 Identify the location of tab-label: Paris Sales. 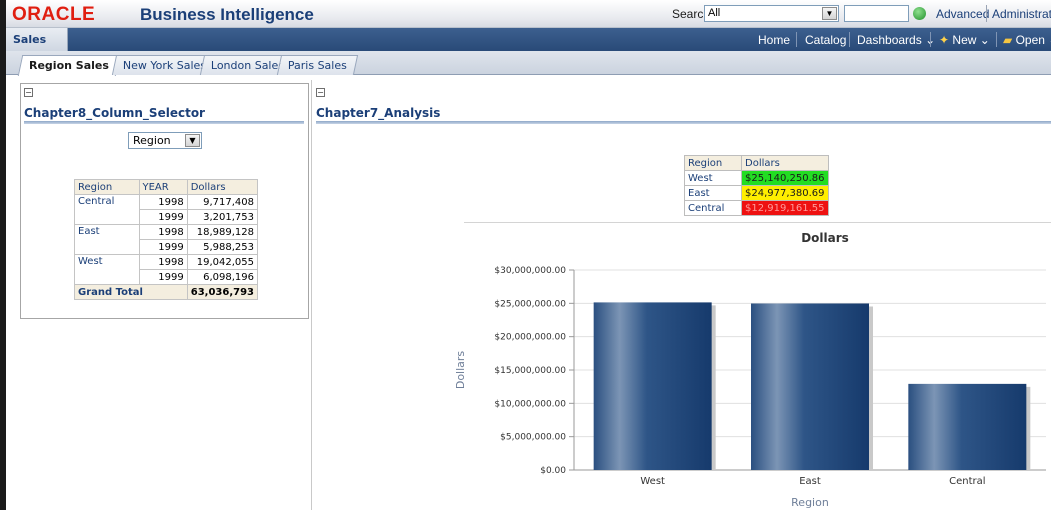
(317, 65).